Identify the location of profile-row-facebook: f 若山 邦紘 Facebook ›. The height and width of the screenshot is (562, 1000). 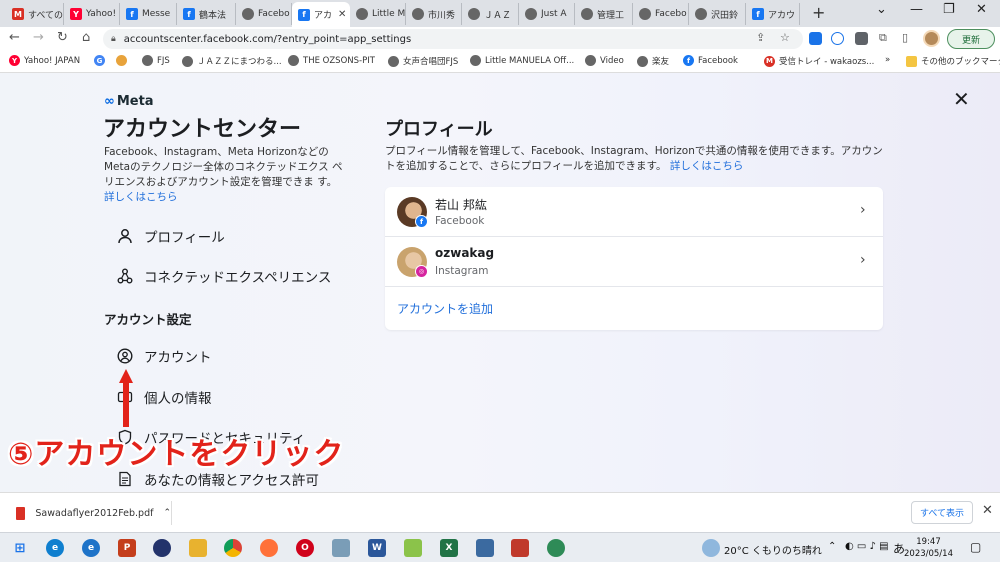
(634, 212).